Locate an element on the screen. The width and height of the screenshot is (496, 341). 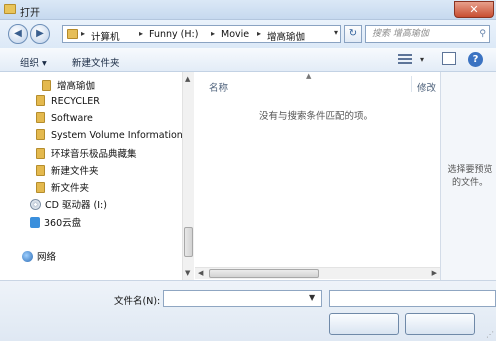
sort-ascending-icon: ▲ is located at coordinates (309, 76).